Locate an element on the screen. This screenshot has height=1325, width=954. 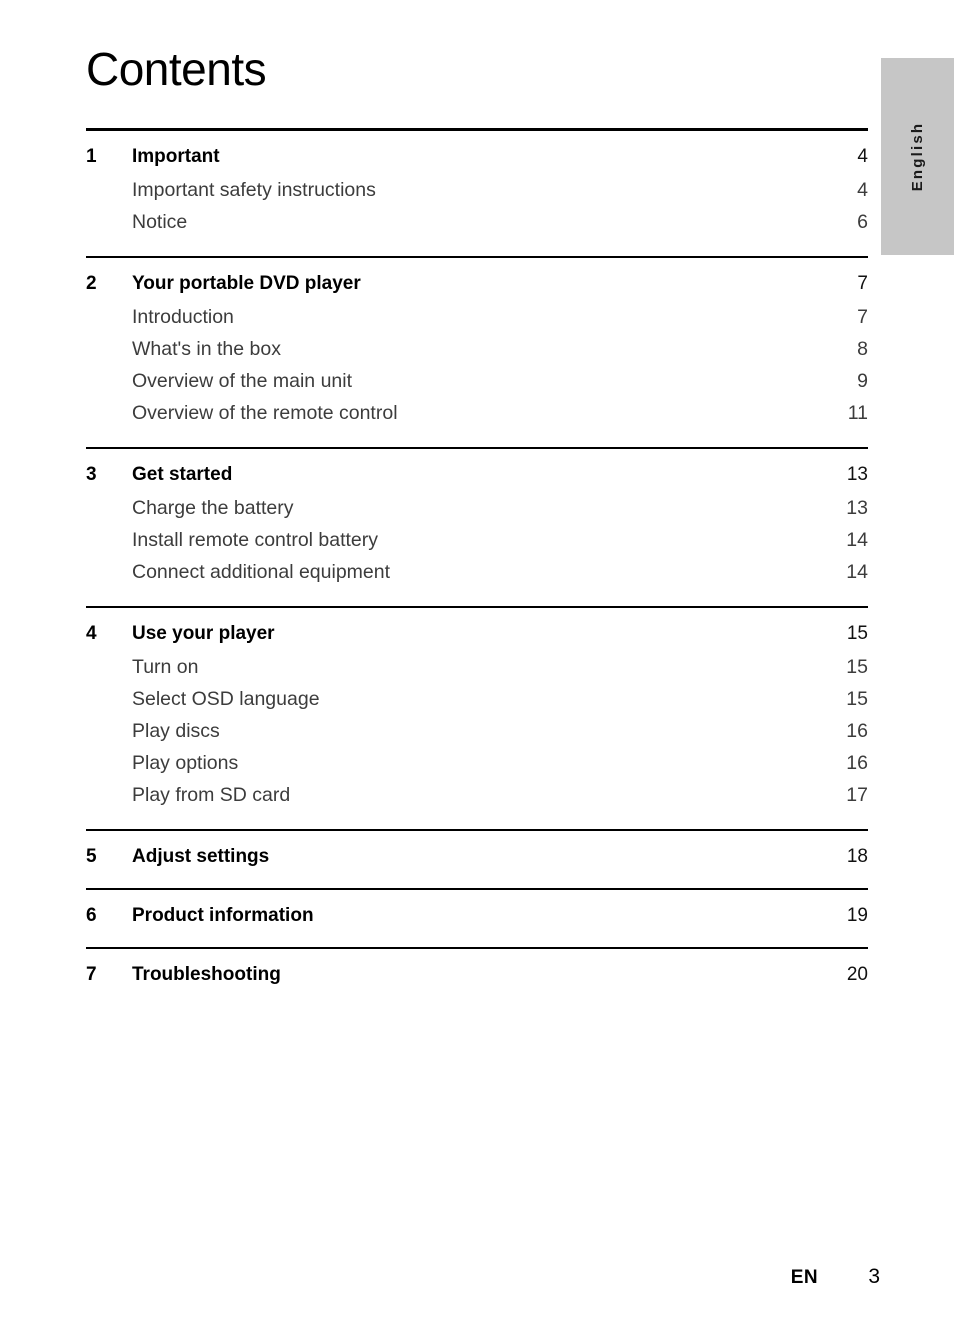
toc-section-title: Product information is located at coordinates (223, 915).